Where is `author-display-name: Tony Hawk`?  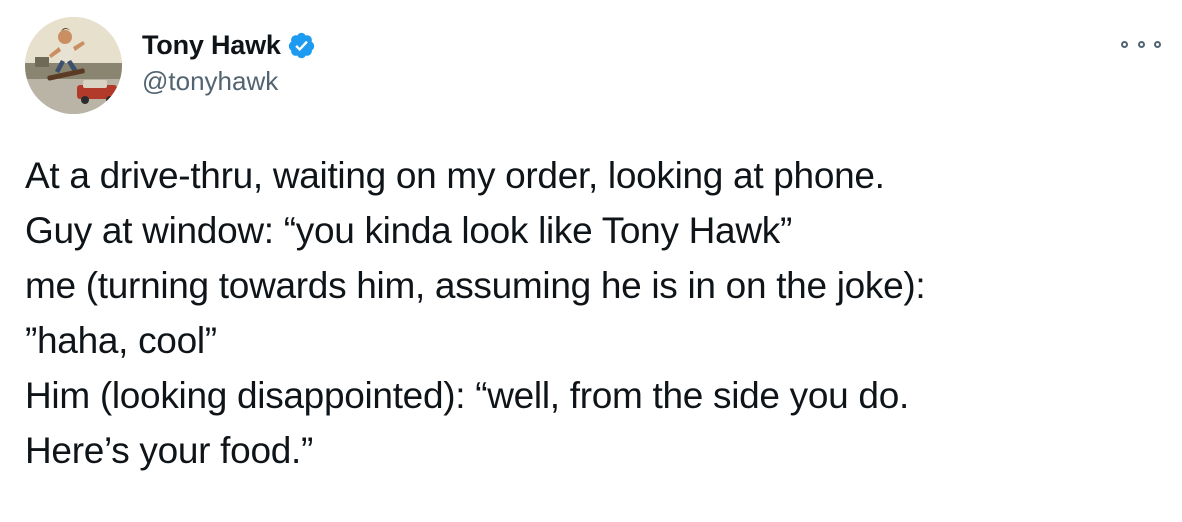 author-display-name: Tony Hawk is located at coordinates (211, 45).